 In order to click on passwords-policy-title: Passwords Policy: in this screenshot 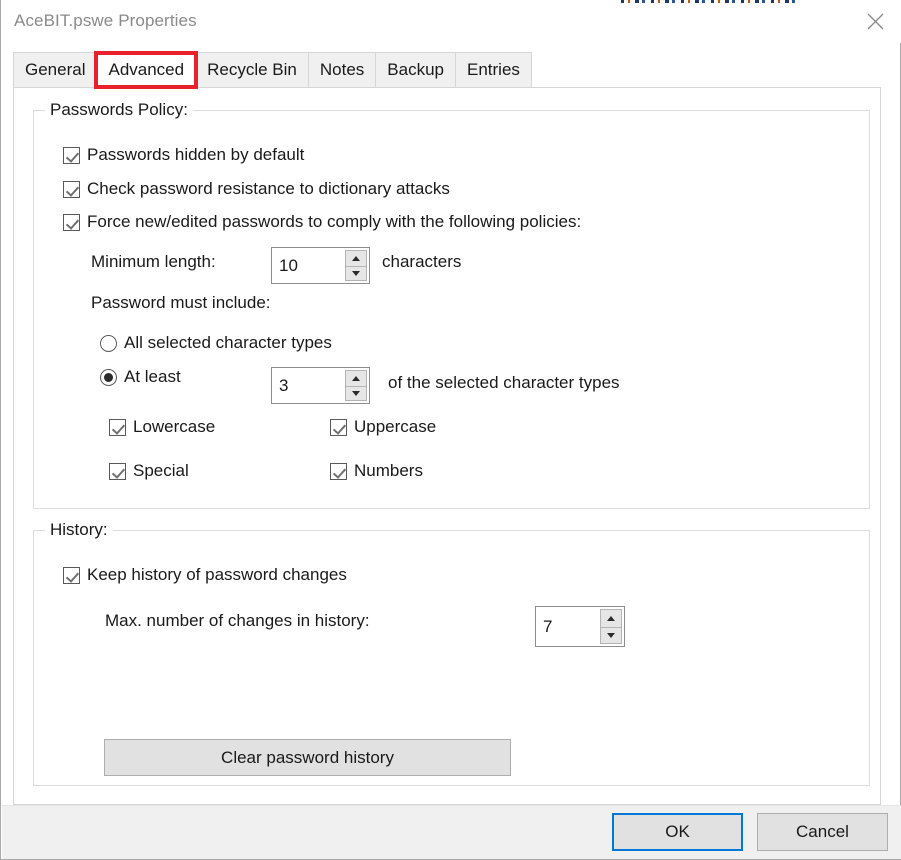, I will do `click(119, 110)`.